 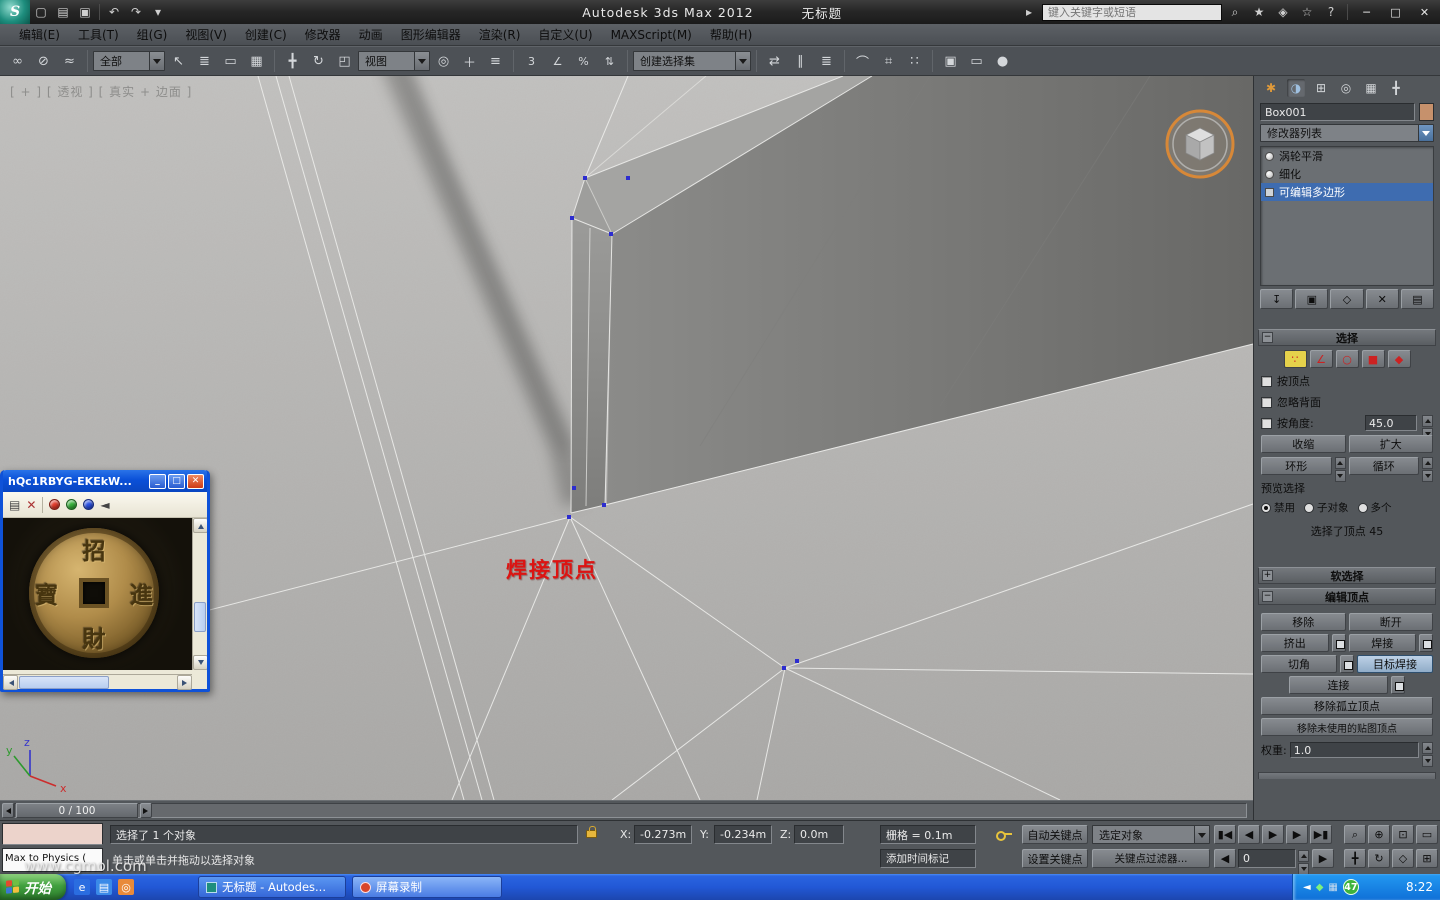 I want to click on modify-tab: ◑, so click(x=1296, y=88).